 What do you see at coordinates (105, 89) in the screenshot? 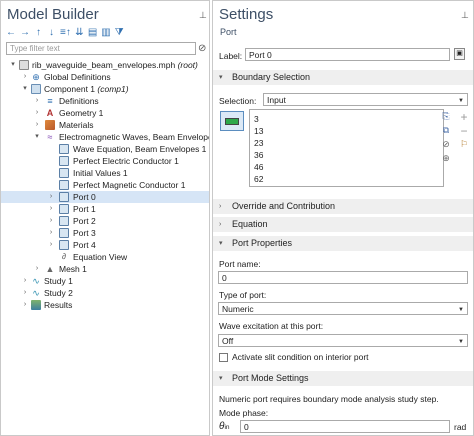
I see `tree-item-component-1: ▾ Component 1 (comp1)` at bounding box center [105, 89].